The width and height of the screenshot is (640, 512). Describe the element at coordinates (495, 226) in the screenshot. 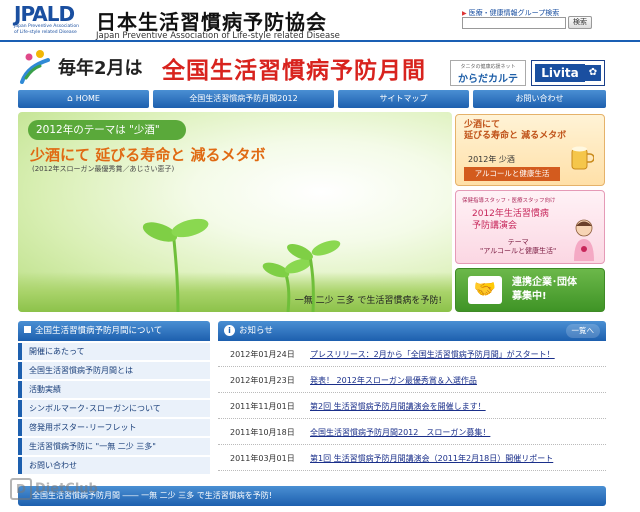

I see `sp2-title-line-2: 予防講演会` at that location.